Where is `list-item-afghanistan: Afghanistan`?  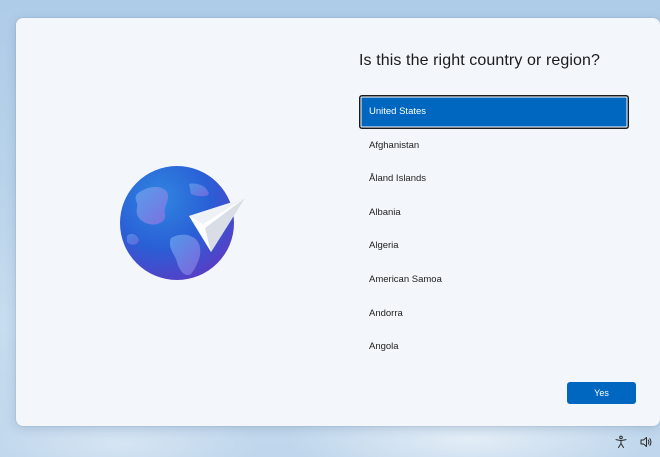 list-item-afghanistan: Afghanistan is located at coordinates (494, 146).